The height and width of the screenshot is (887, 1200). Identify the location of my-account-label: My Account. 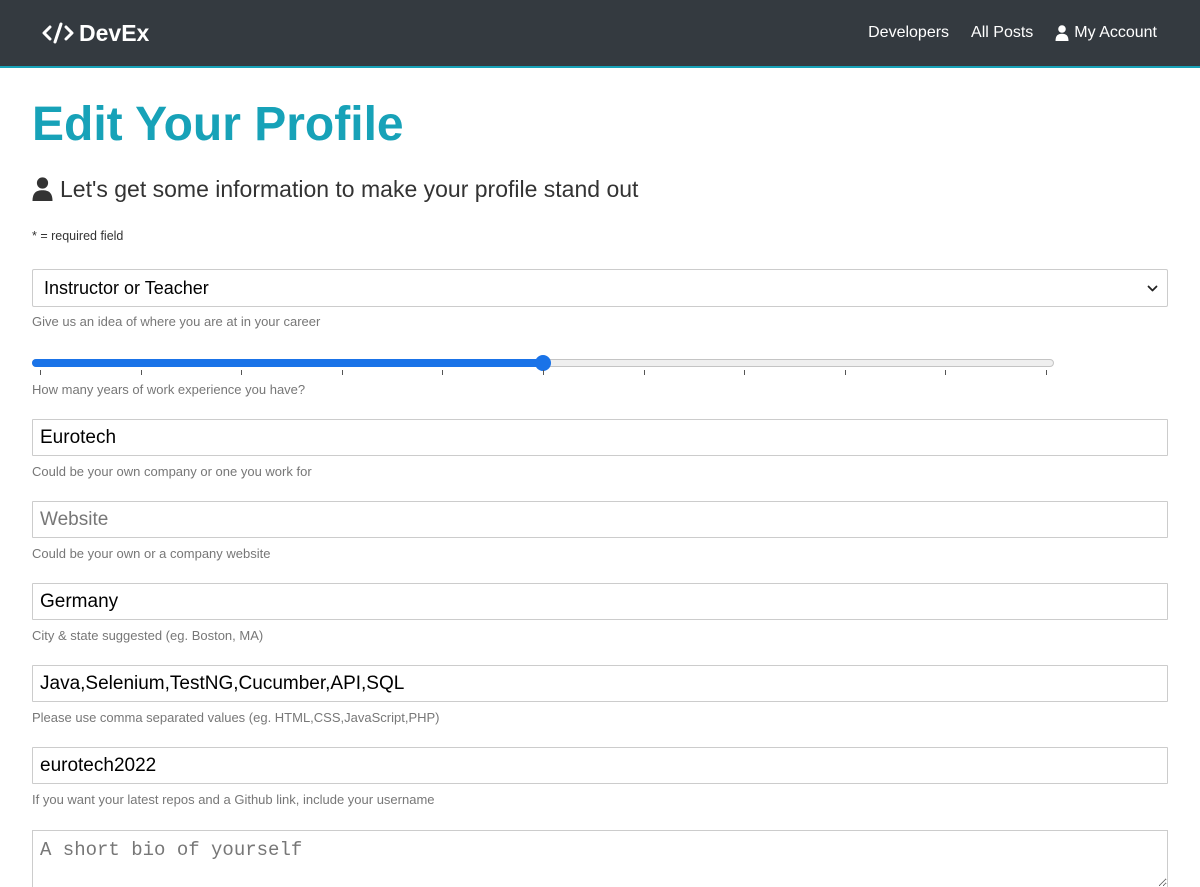
(1115, 32).